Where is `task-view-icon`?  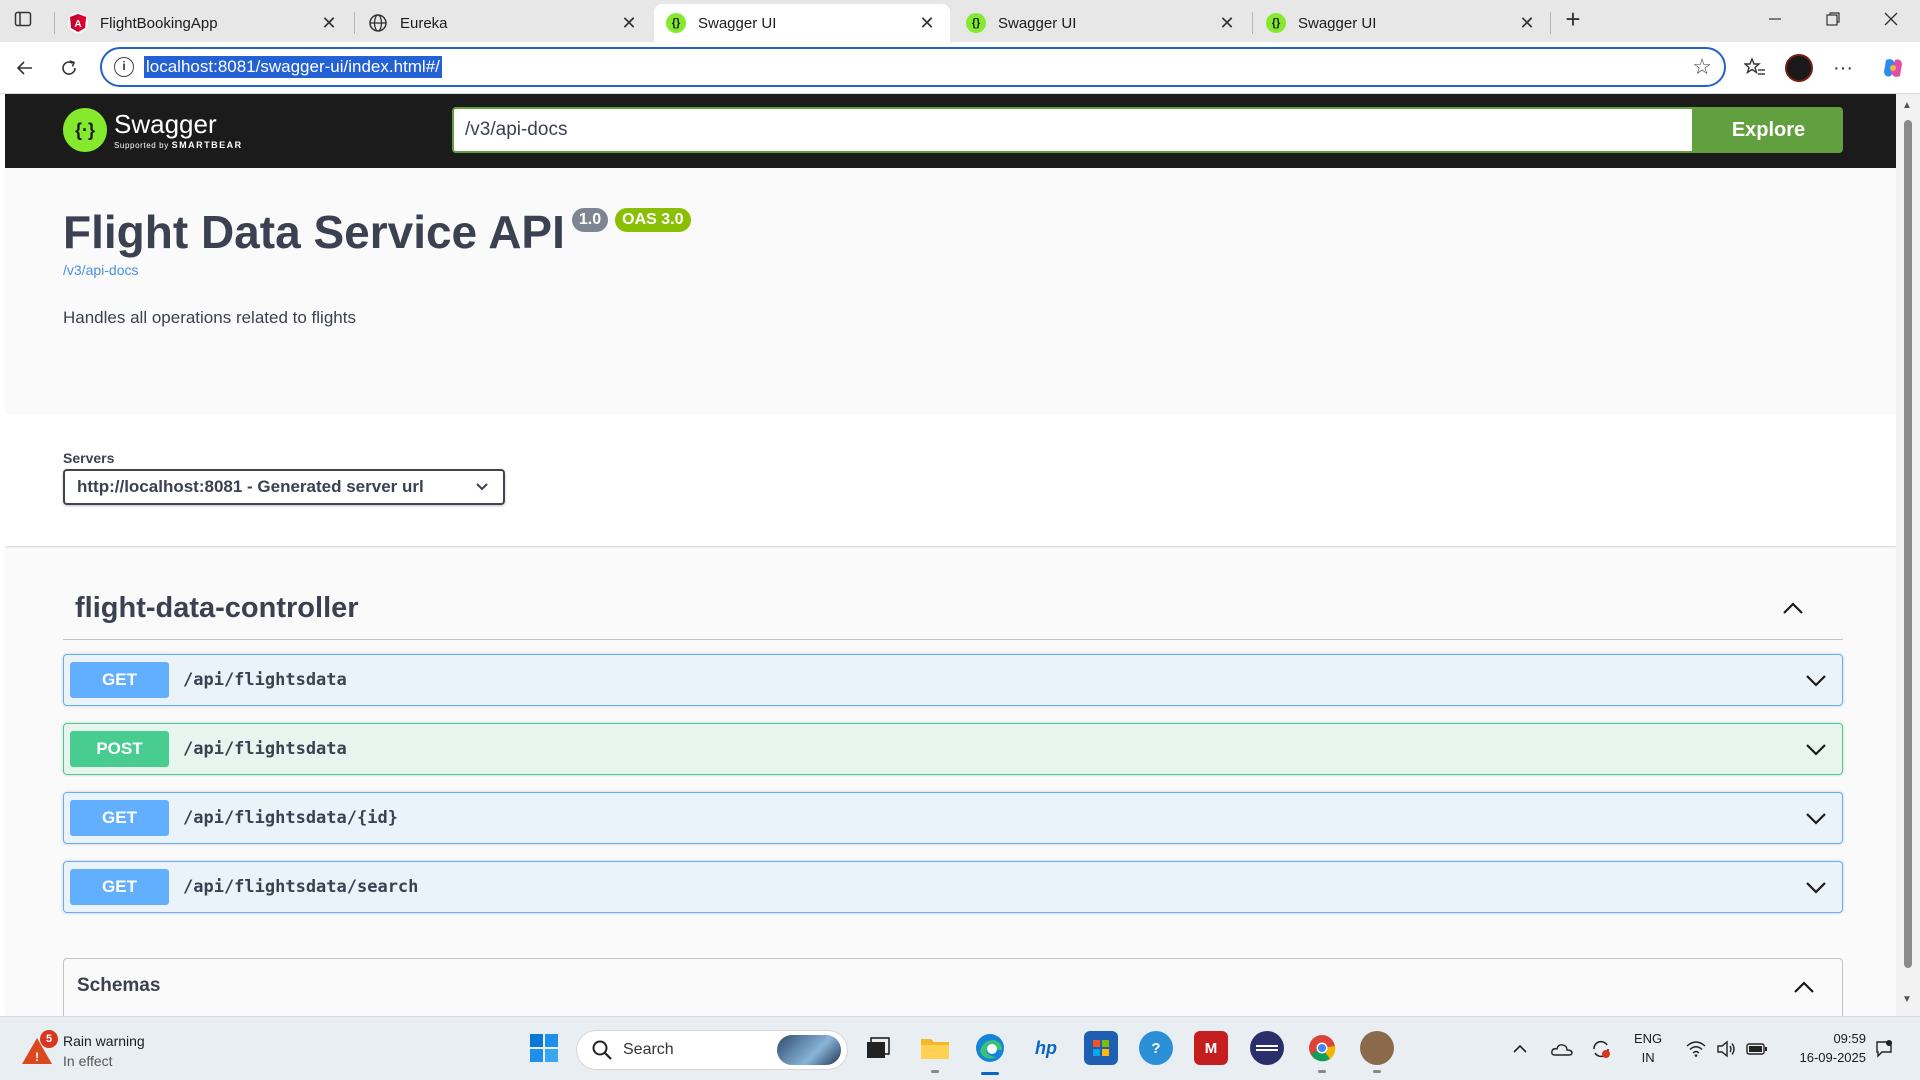 task-view-icon is located at coordinates (878, 1048).